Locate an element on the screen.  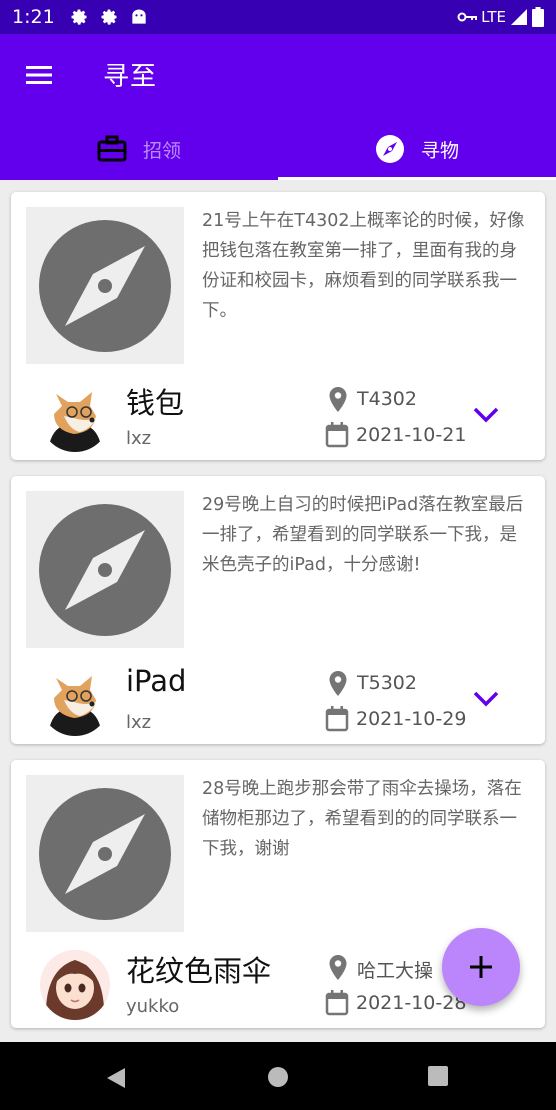
item-date: 2021-10-21 is located at coordinates (411, 435).